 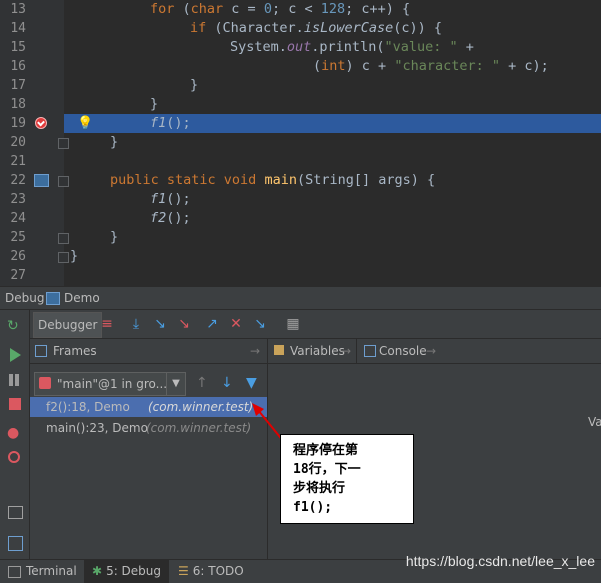 What do you see at coordinates (18, 161) in the screenshot?
I see `line-number: 21` at bounding box center [18, 161].